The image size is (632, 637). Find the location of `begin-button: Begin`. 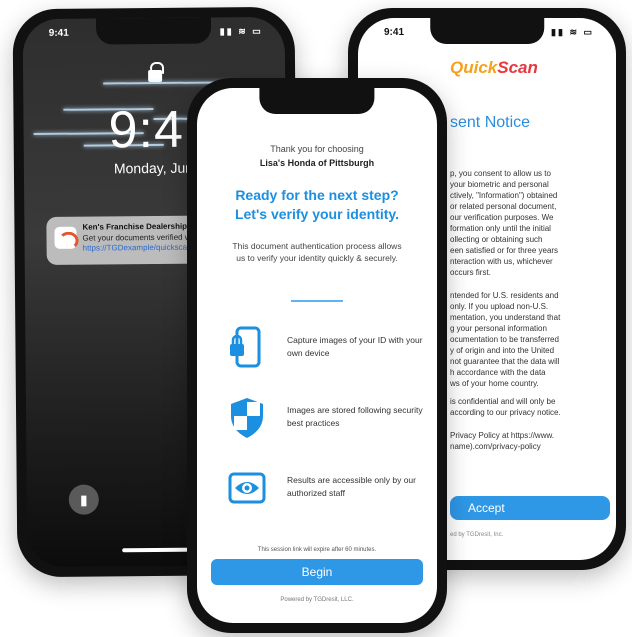

begin-button: Begin is located at coordinates (317, 572).